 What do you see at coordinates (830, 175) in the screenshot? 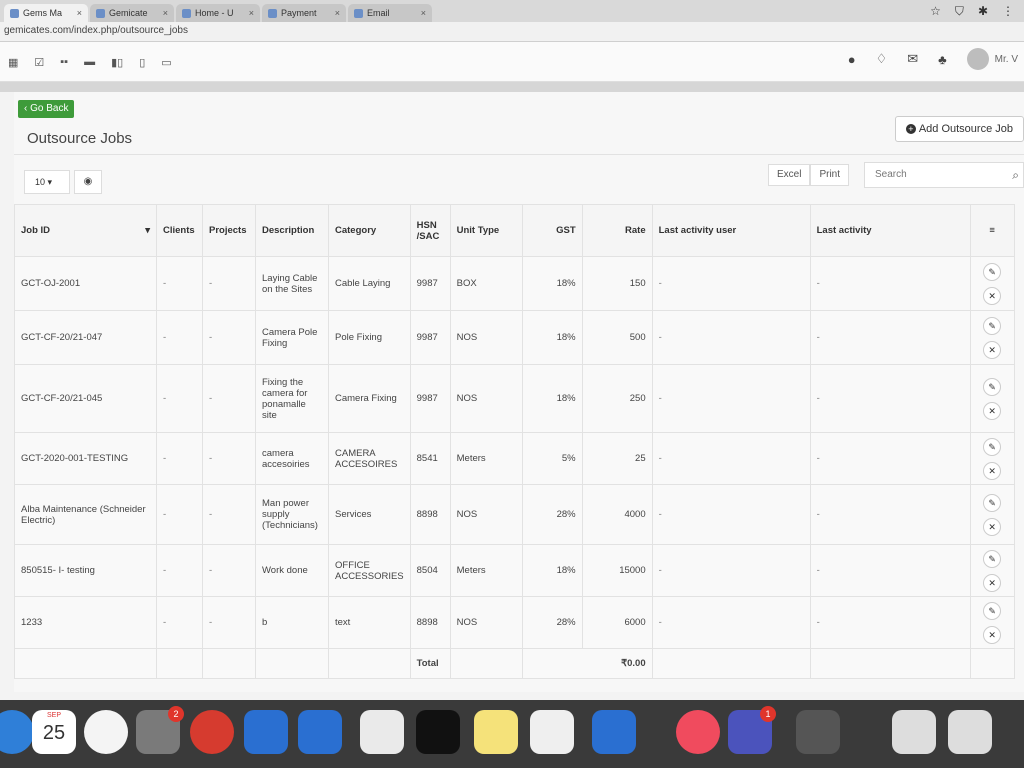
I see `export-print-button: Print` at bounding box center [830, 175].